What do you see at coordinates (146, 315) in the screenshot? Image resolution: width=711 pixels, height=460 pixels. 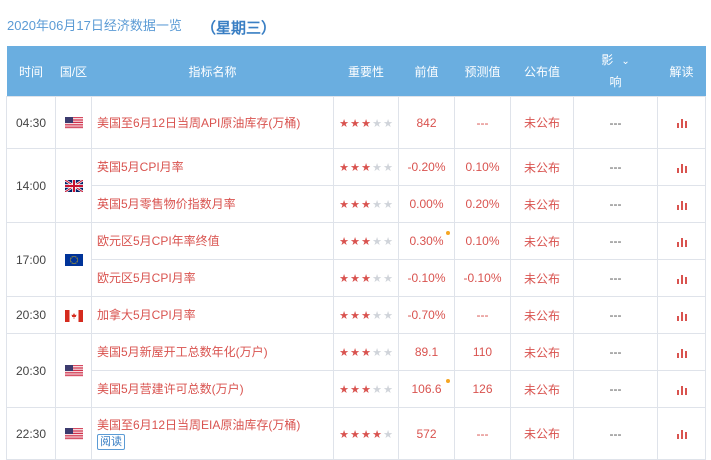 I see `indicator-name: 加拿大5月CPI月率` at bounding box center [146, 315].